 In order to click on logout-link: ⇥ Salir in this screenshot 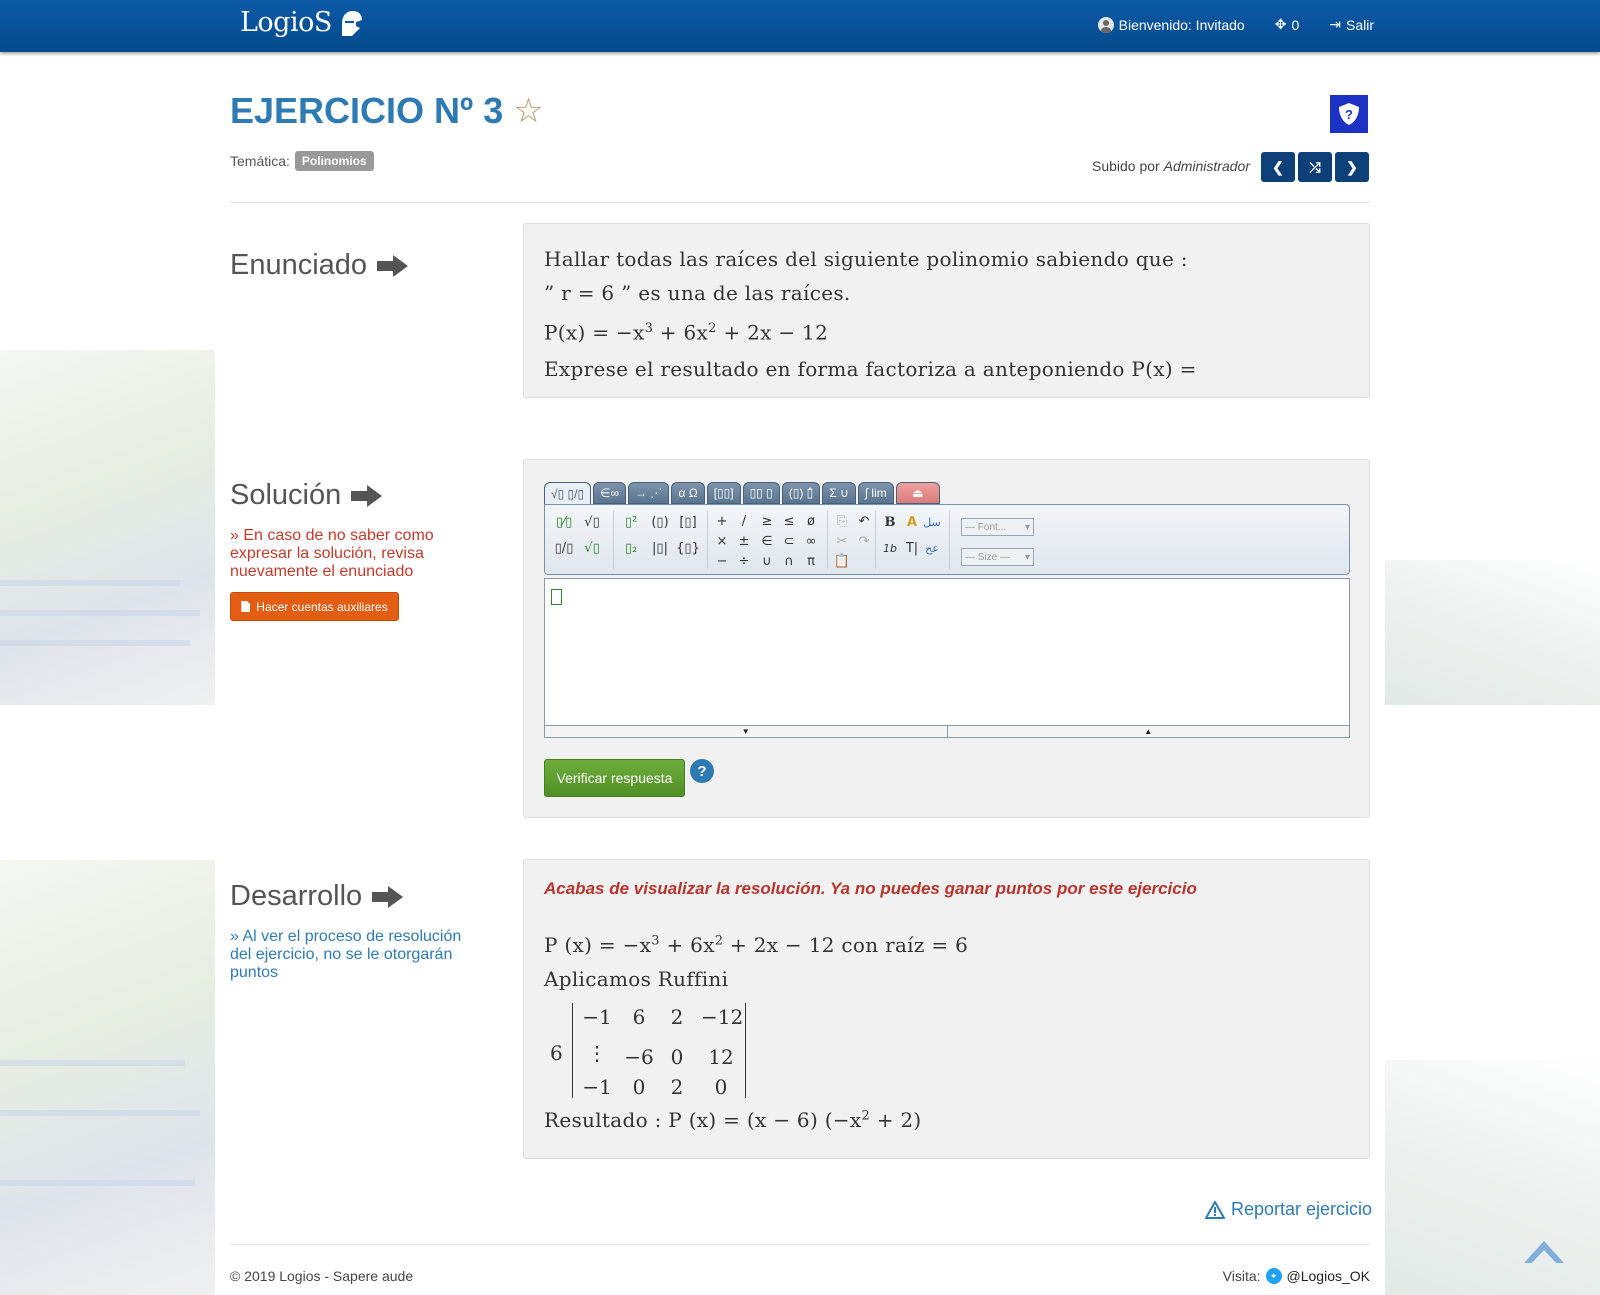, I will do `click(1351, 24)`.